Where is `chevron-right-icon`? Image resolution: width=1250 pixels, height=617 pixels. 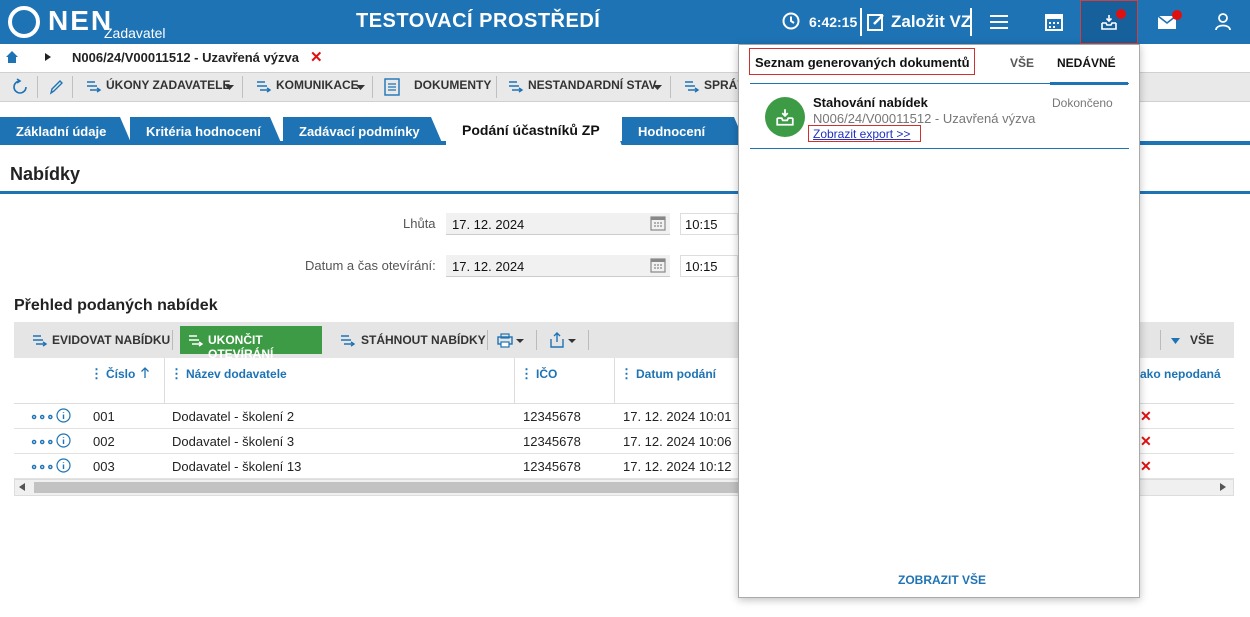 chevron-right-icon is located at coordinates (48, 57).